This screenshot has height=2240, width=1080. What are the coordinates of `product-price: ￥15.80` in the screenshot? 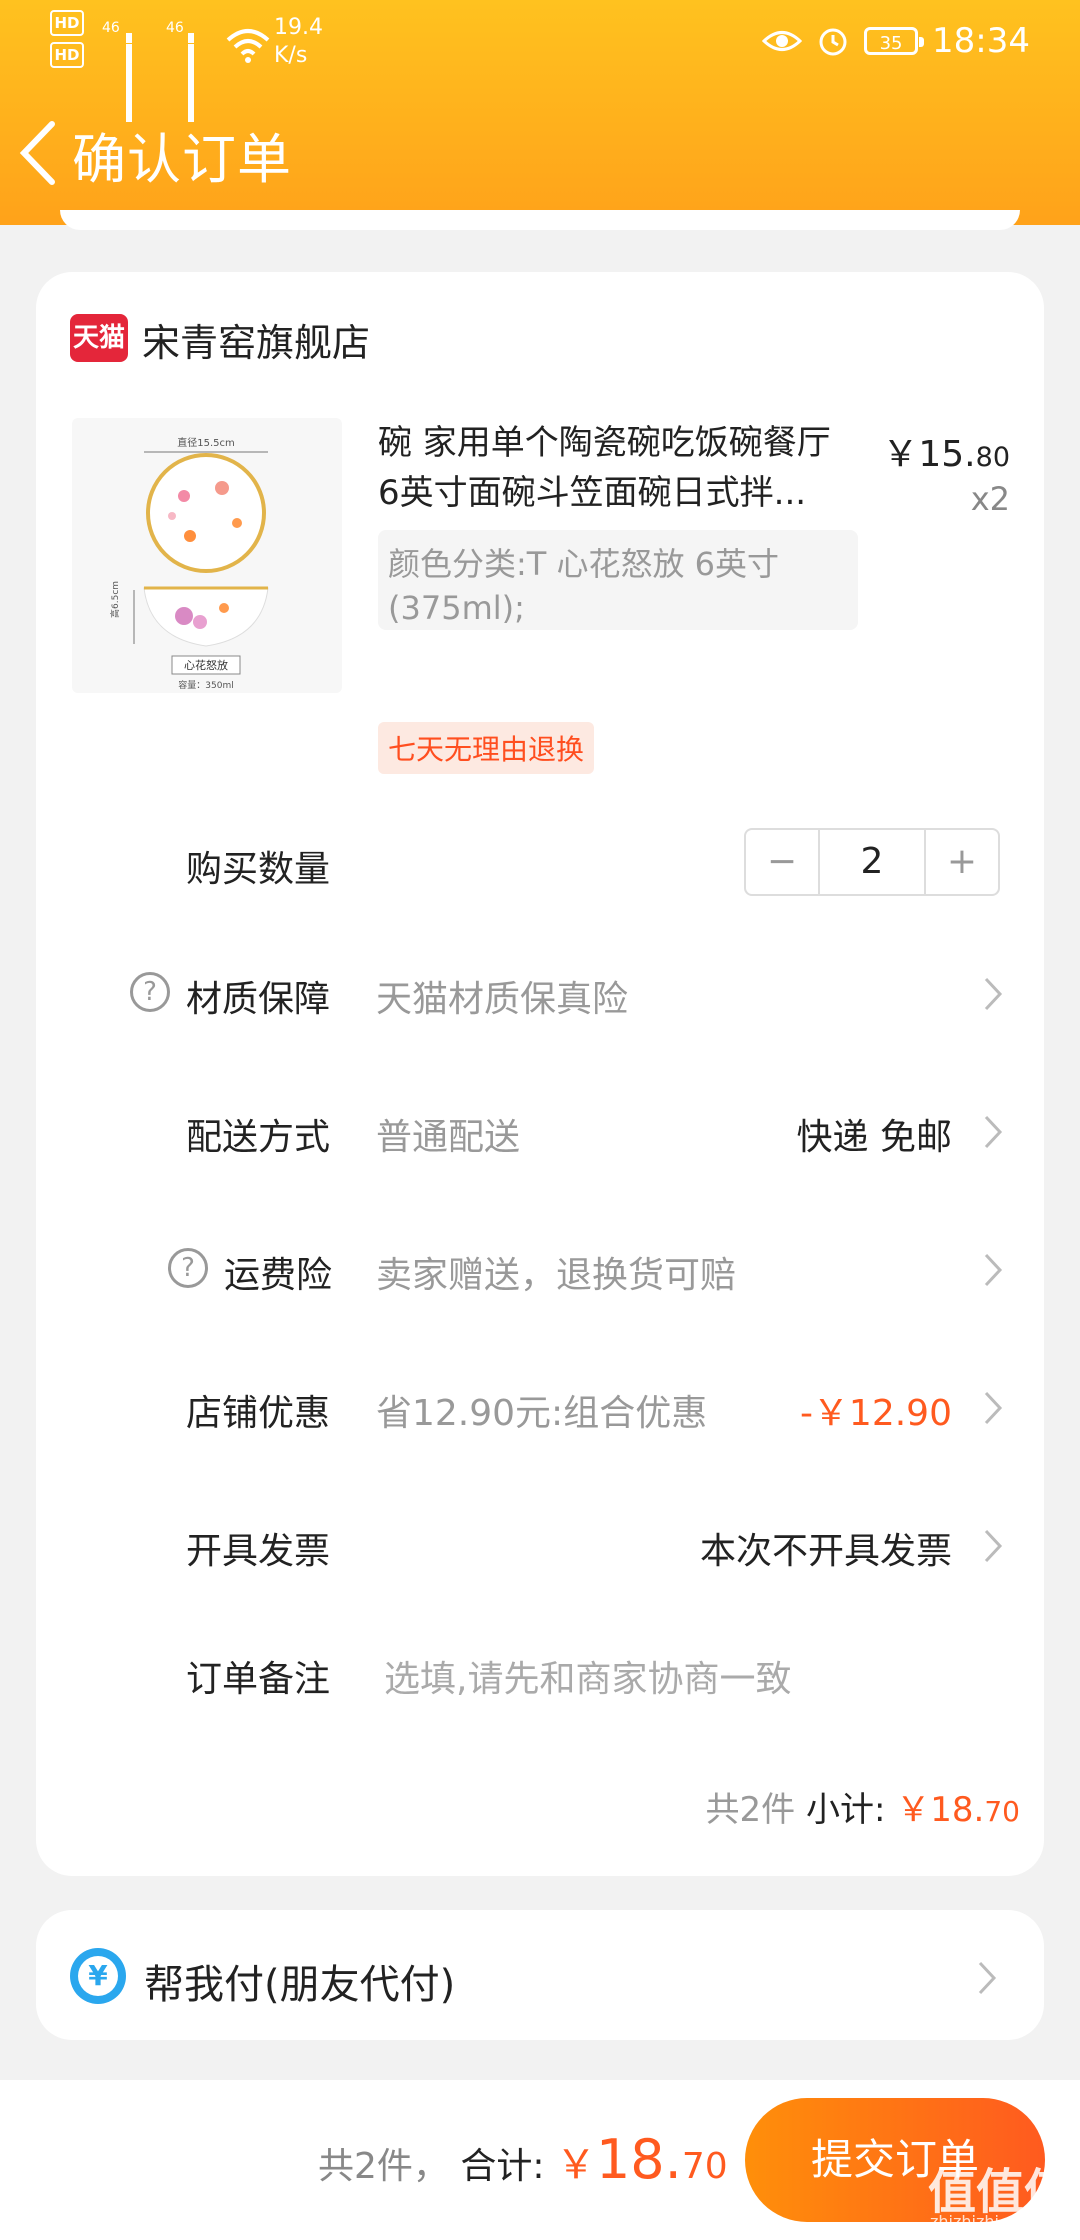 It's located at (946, 454).